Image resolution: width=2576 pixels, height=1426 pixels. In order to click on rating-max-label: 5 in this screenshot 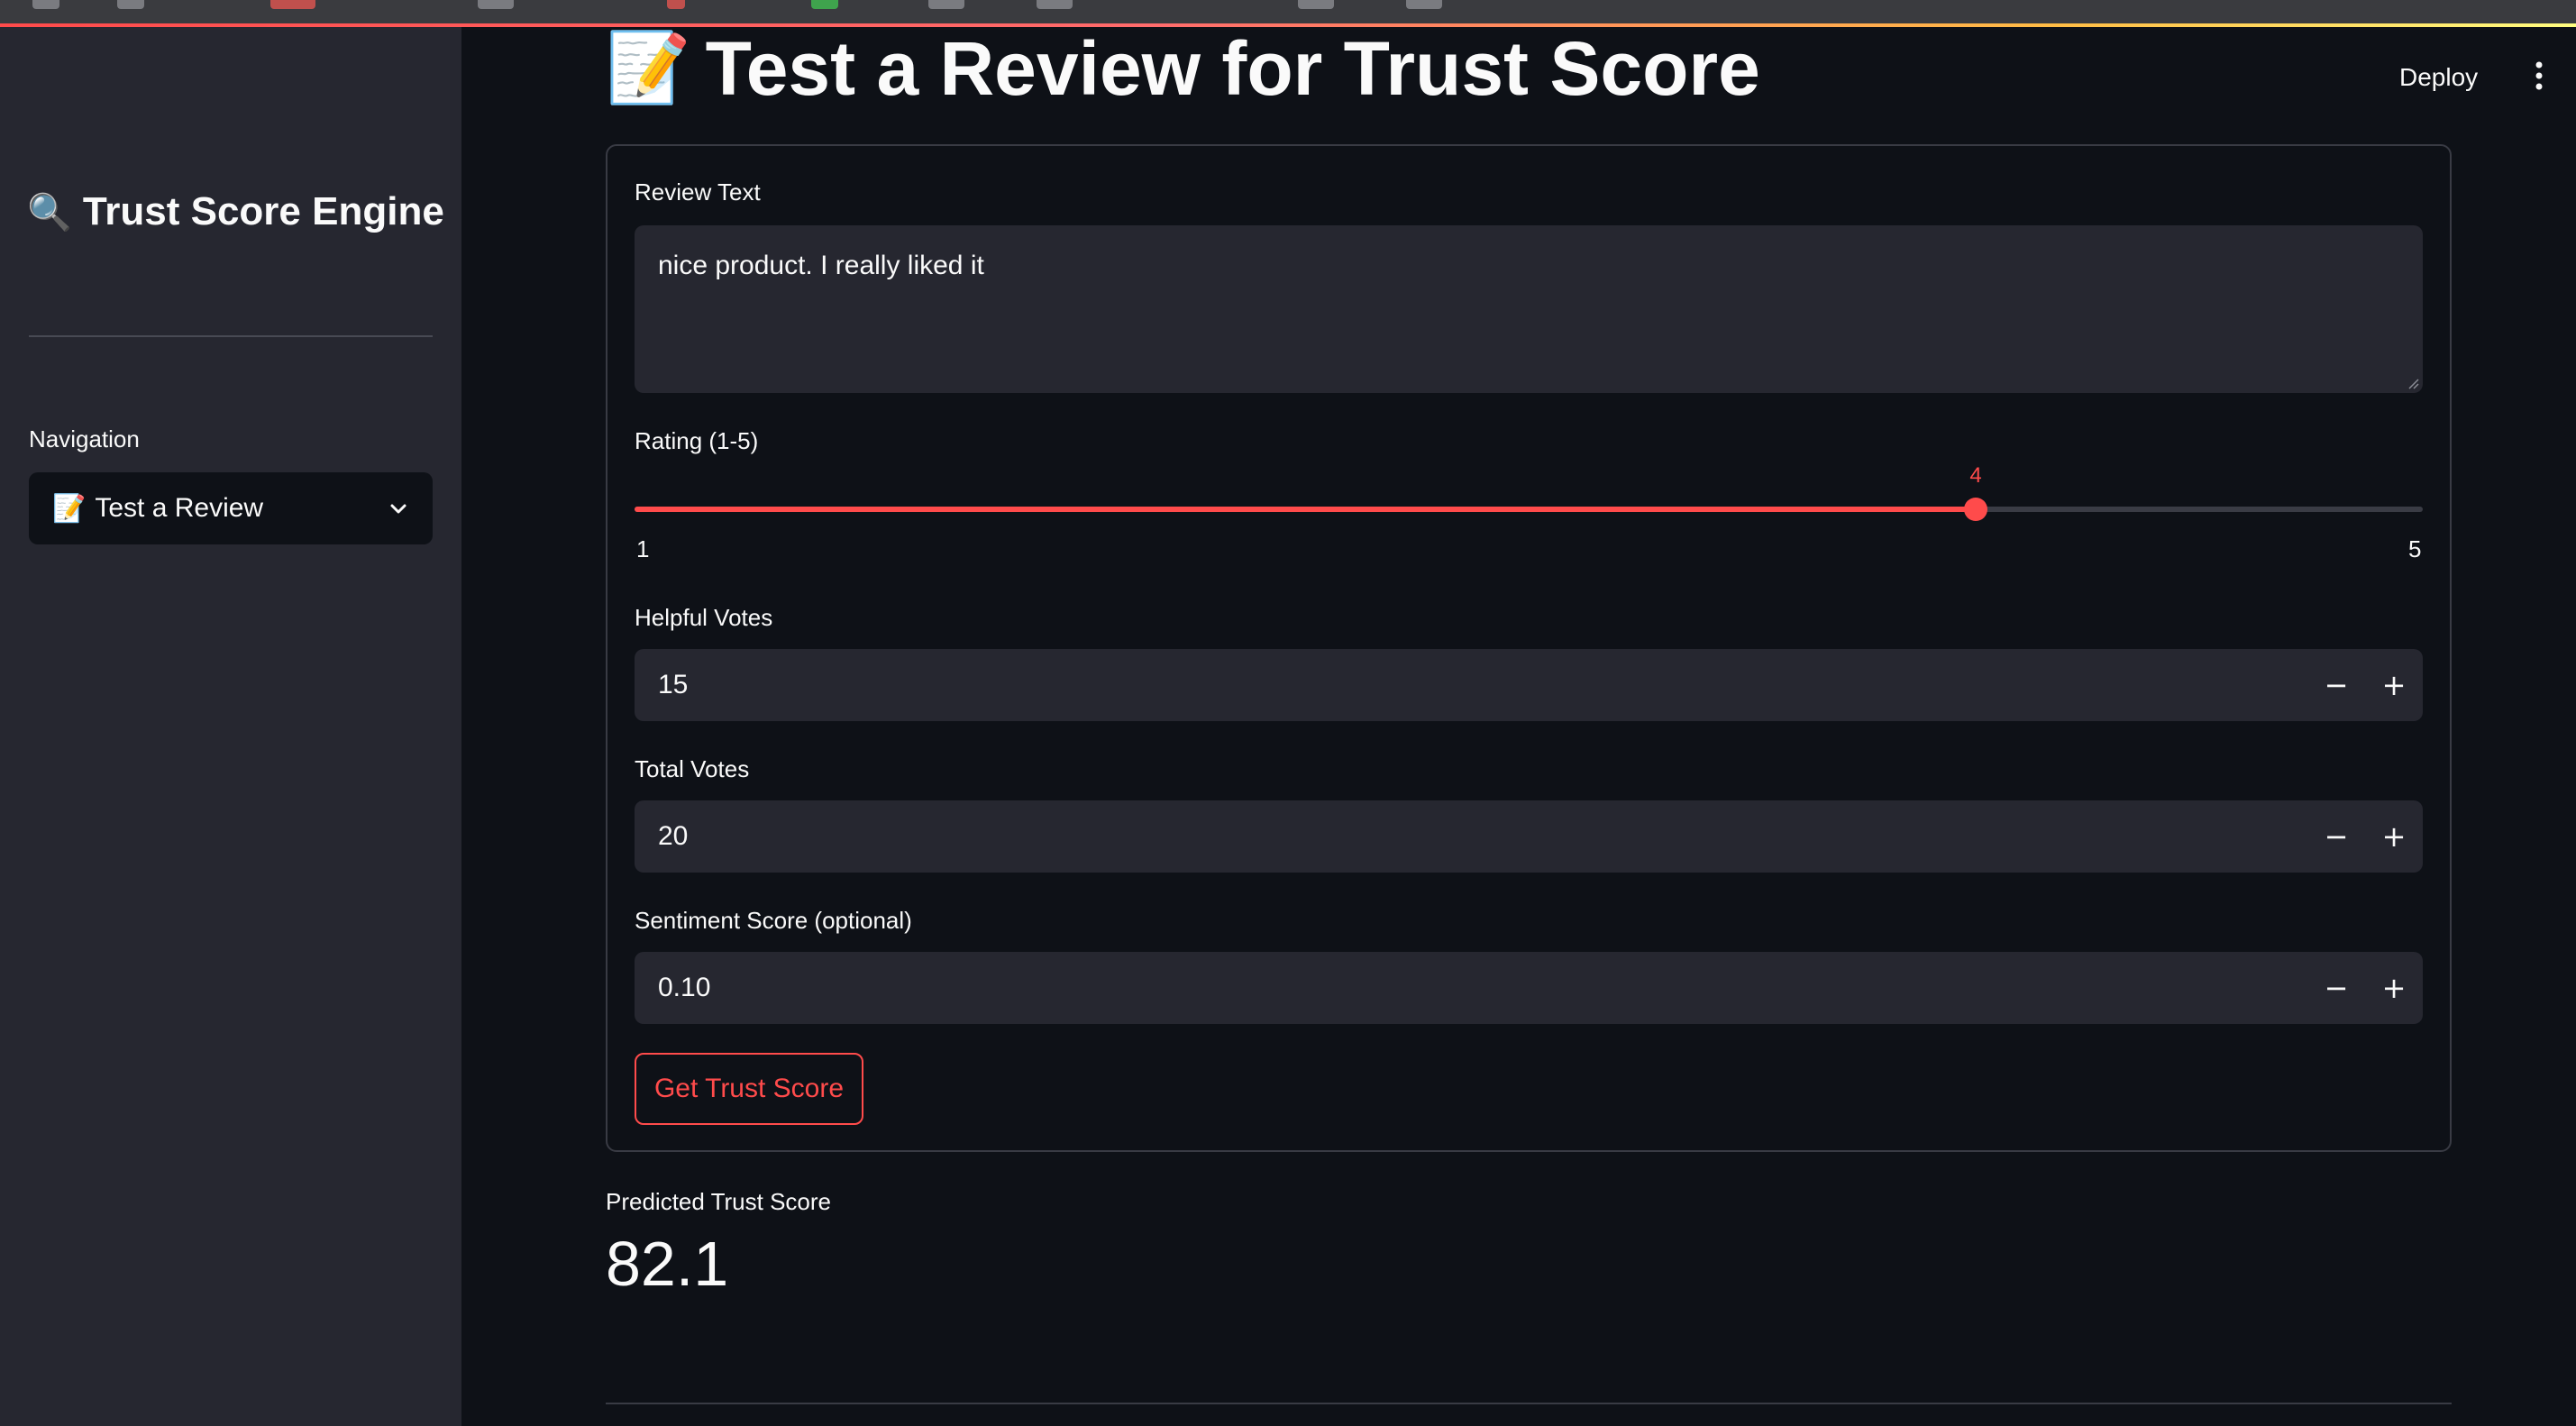, I will do `click(2415, 548)`.